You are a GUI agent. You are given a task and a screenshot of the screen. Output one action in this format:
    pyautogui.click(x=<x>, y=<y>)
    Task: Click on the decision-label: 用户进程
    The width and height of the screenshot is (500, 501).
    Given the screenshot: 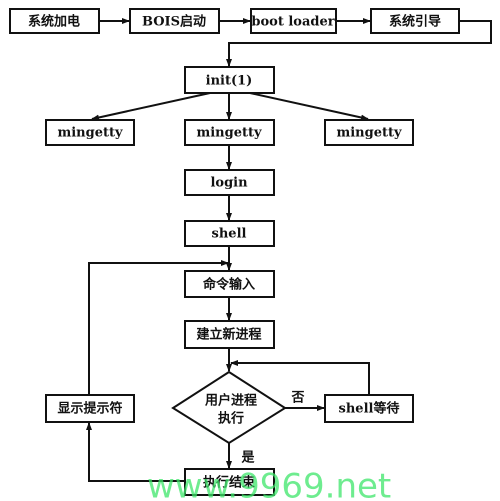 What is the action you would take?
    pyautogui.click(x=230, y=401)
    